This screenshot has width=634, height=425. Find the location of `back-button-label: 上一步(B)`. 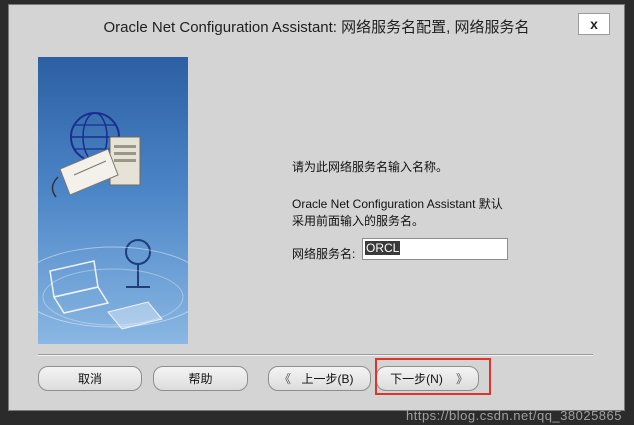

back-button-label: 上一步(B) is located at coordinates (327, 379).